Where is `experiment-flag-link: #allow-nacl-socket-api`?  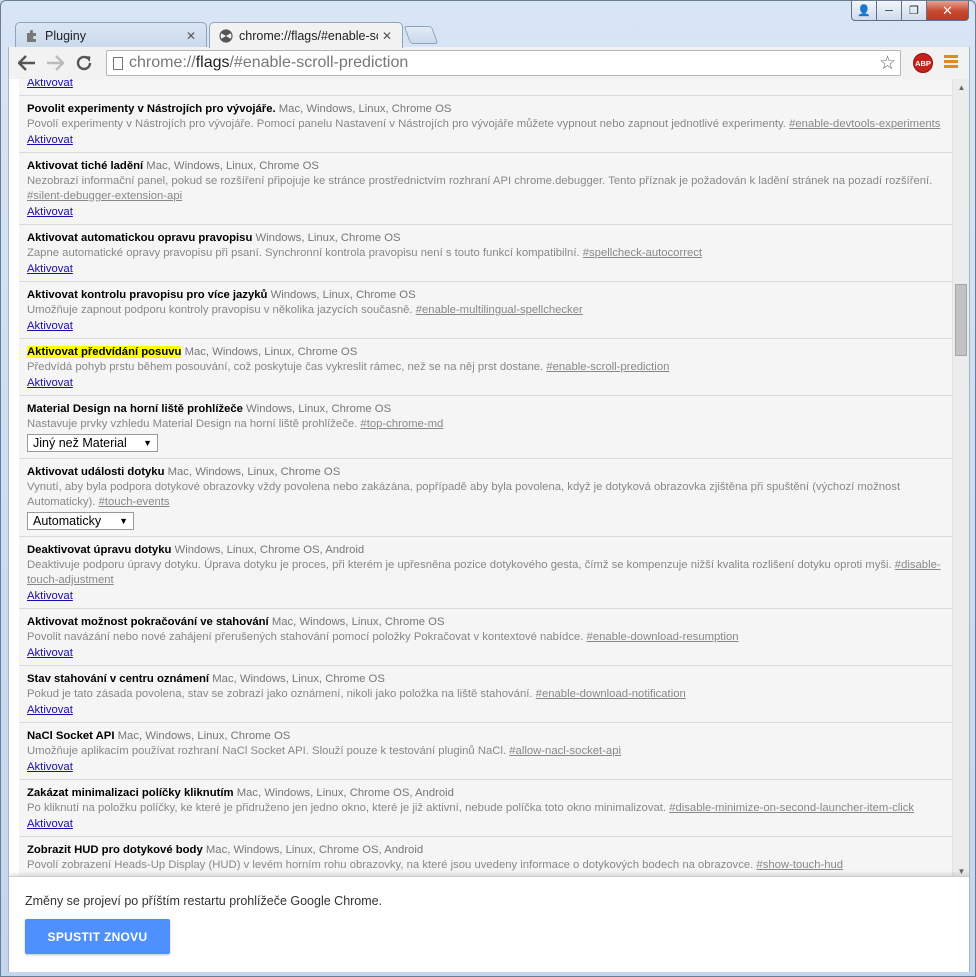 experiment-flag-link: #allow-nacl-socket-api is located at coordinates (565, 751).